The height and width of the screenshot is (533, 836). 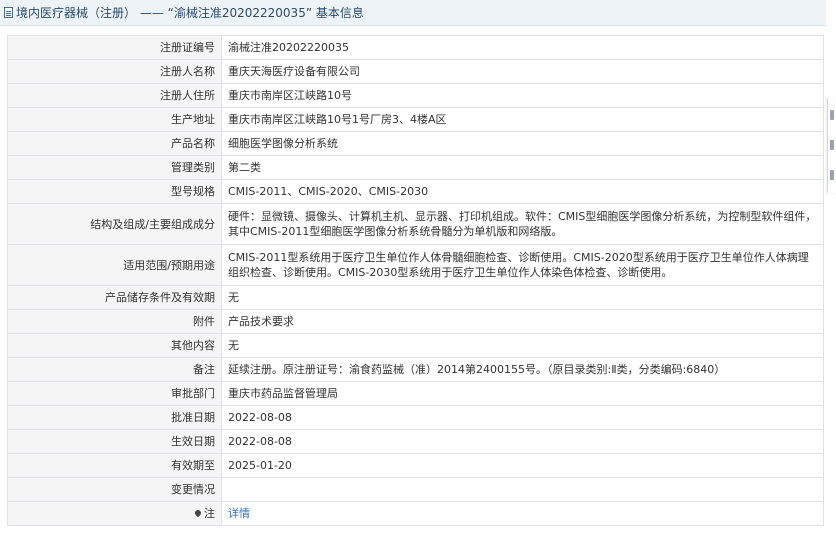 I want to click on row-value: 重庆天海医疗设备有限公司, so click(x=522, y=71).